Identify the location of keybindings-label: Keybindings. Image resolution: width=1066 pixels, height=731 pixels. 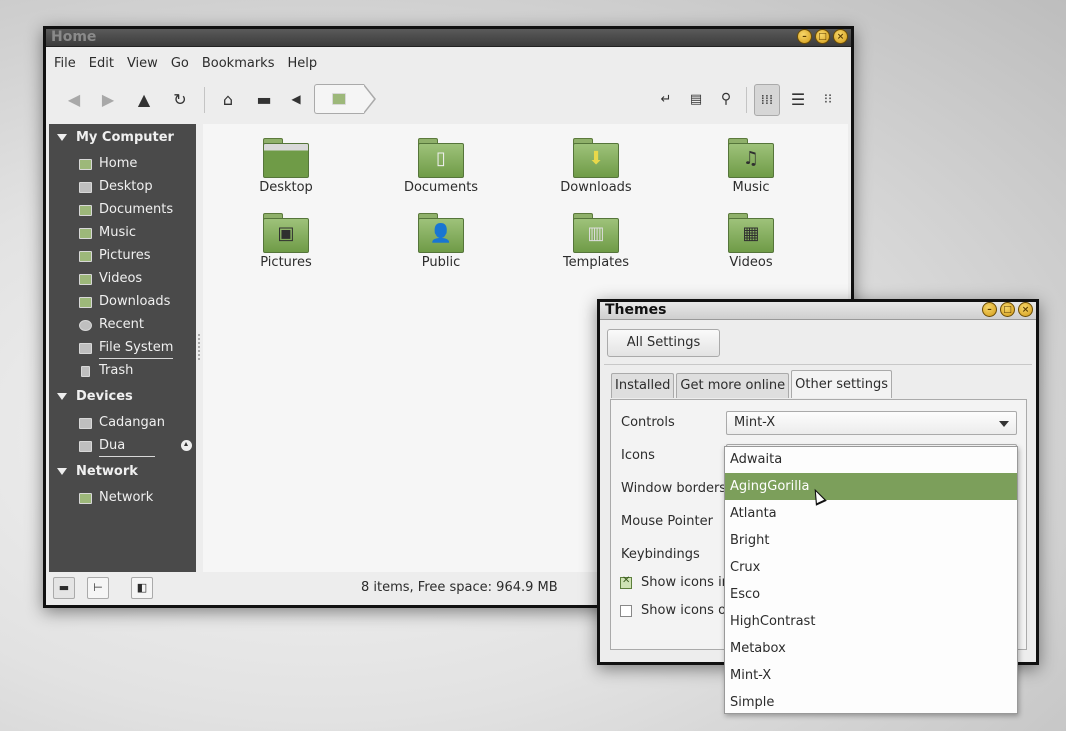
(660, 554).